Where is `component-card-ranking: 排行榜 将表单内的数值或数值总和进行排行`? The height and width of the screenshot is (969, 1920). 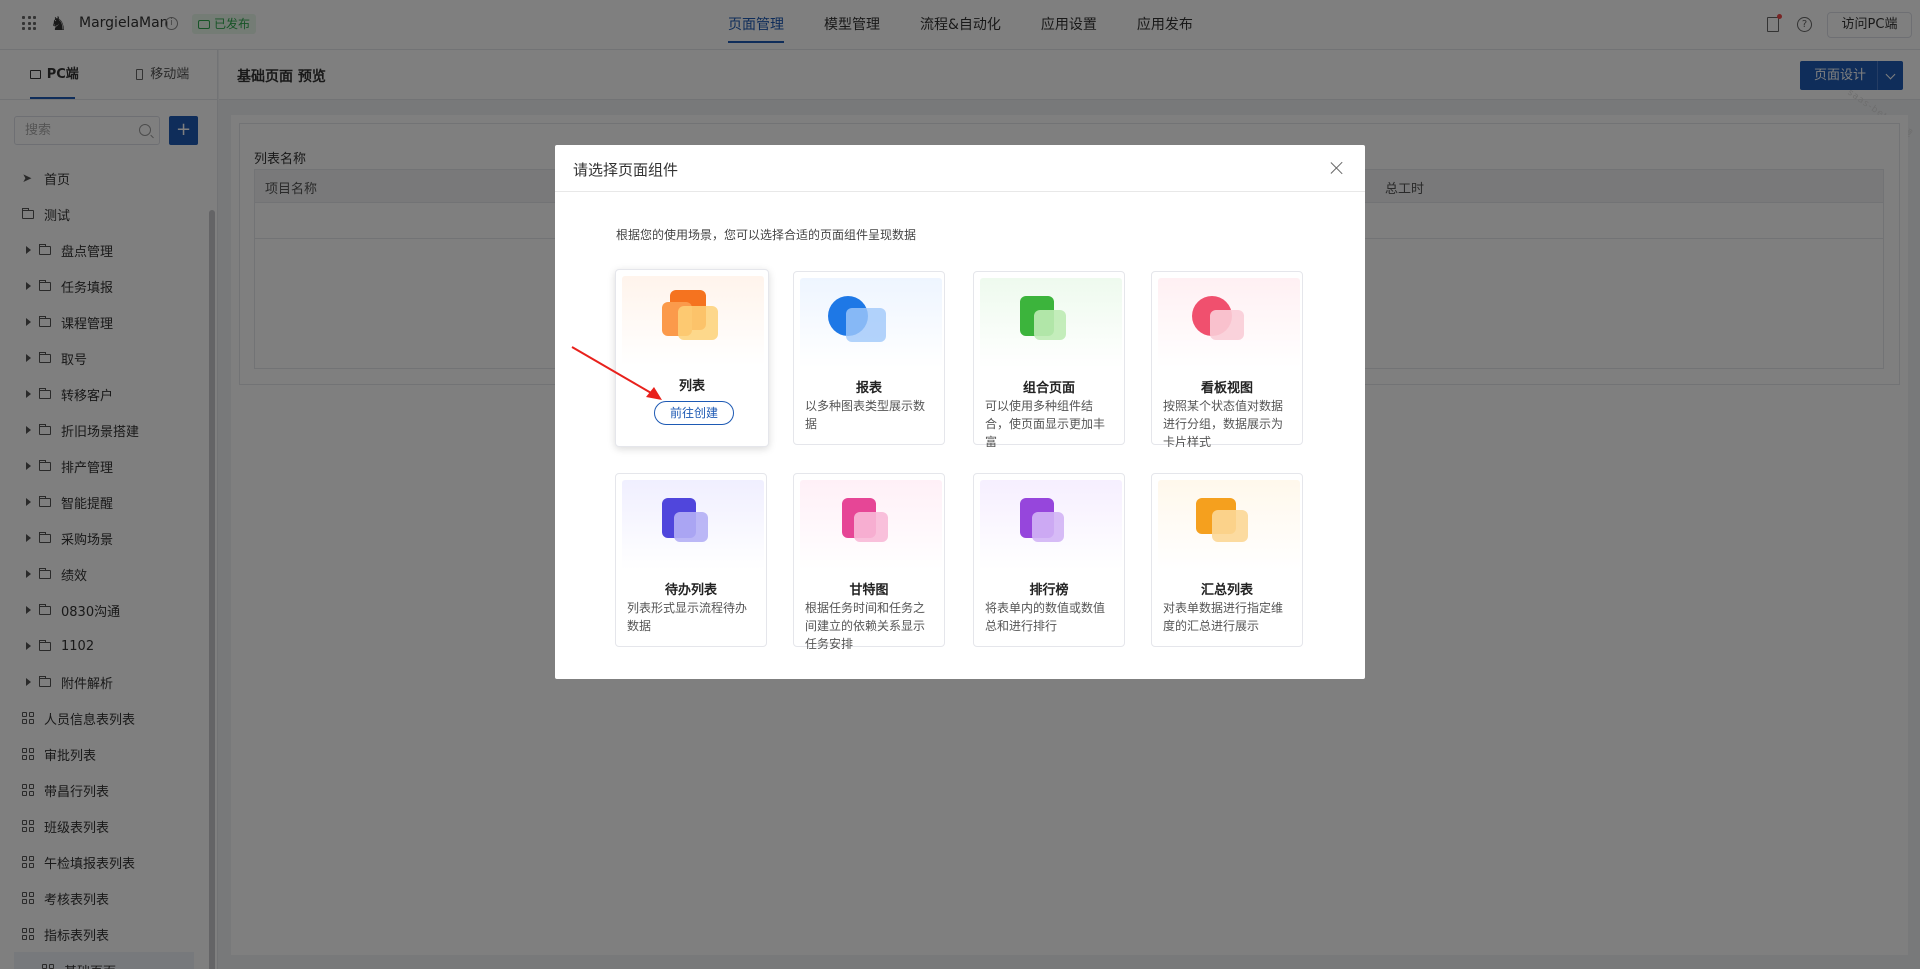 component-card-ranking: 排行榜 将表单内的数值或数值总和进行排行 is located at coordinates (1049, 560).